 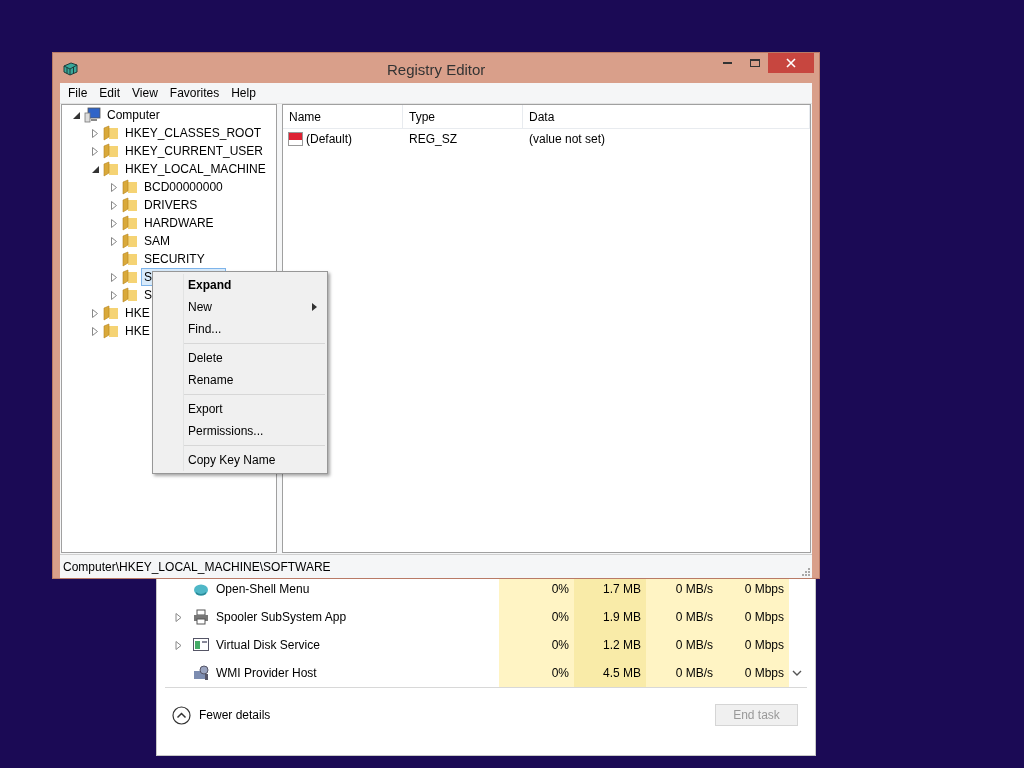 What do you see at coordinates (255, 285) in the screenshot?
I see `menu-item: Expand` at bounding box center [255, 285].